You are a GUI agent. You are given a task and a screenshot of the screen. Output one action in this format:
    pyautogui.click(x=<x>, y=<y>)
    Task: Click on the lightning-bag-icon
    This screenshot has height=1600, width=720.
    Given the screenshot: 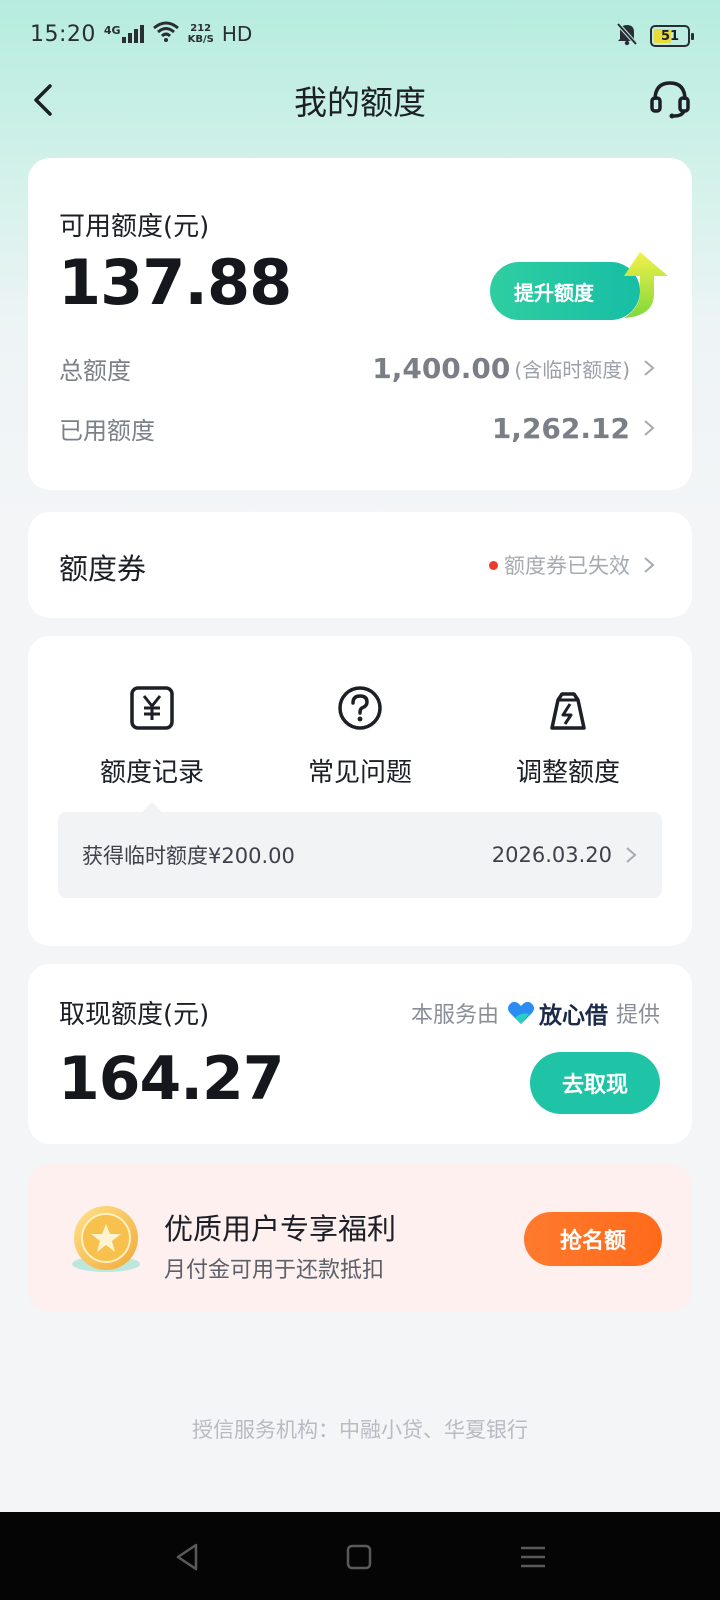 What is the action you would take?
    pyautogui.click(x=568, y=711)
    